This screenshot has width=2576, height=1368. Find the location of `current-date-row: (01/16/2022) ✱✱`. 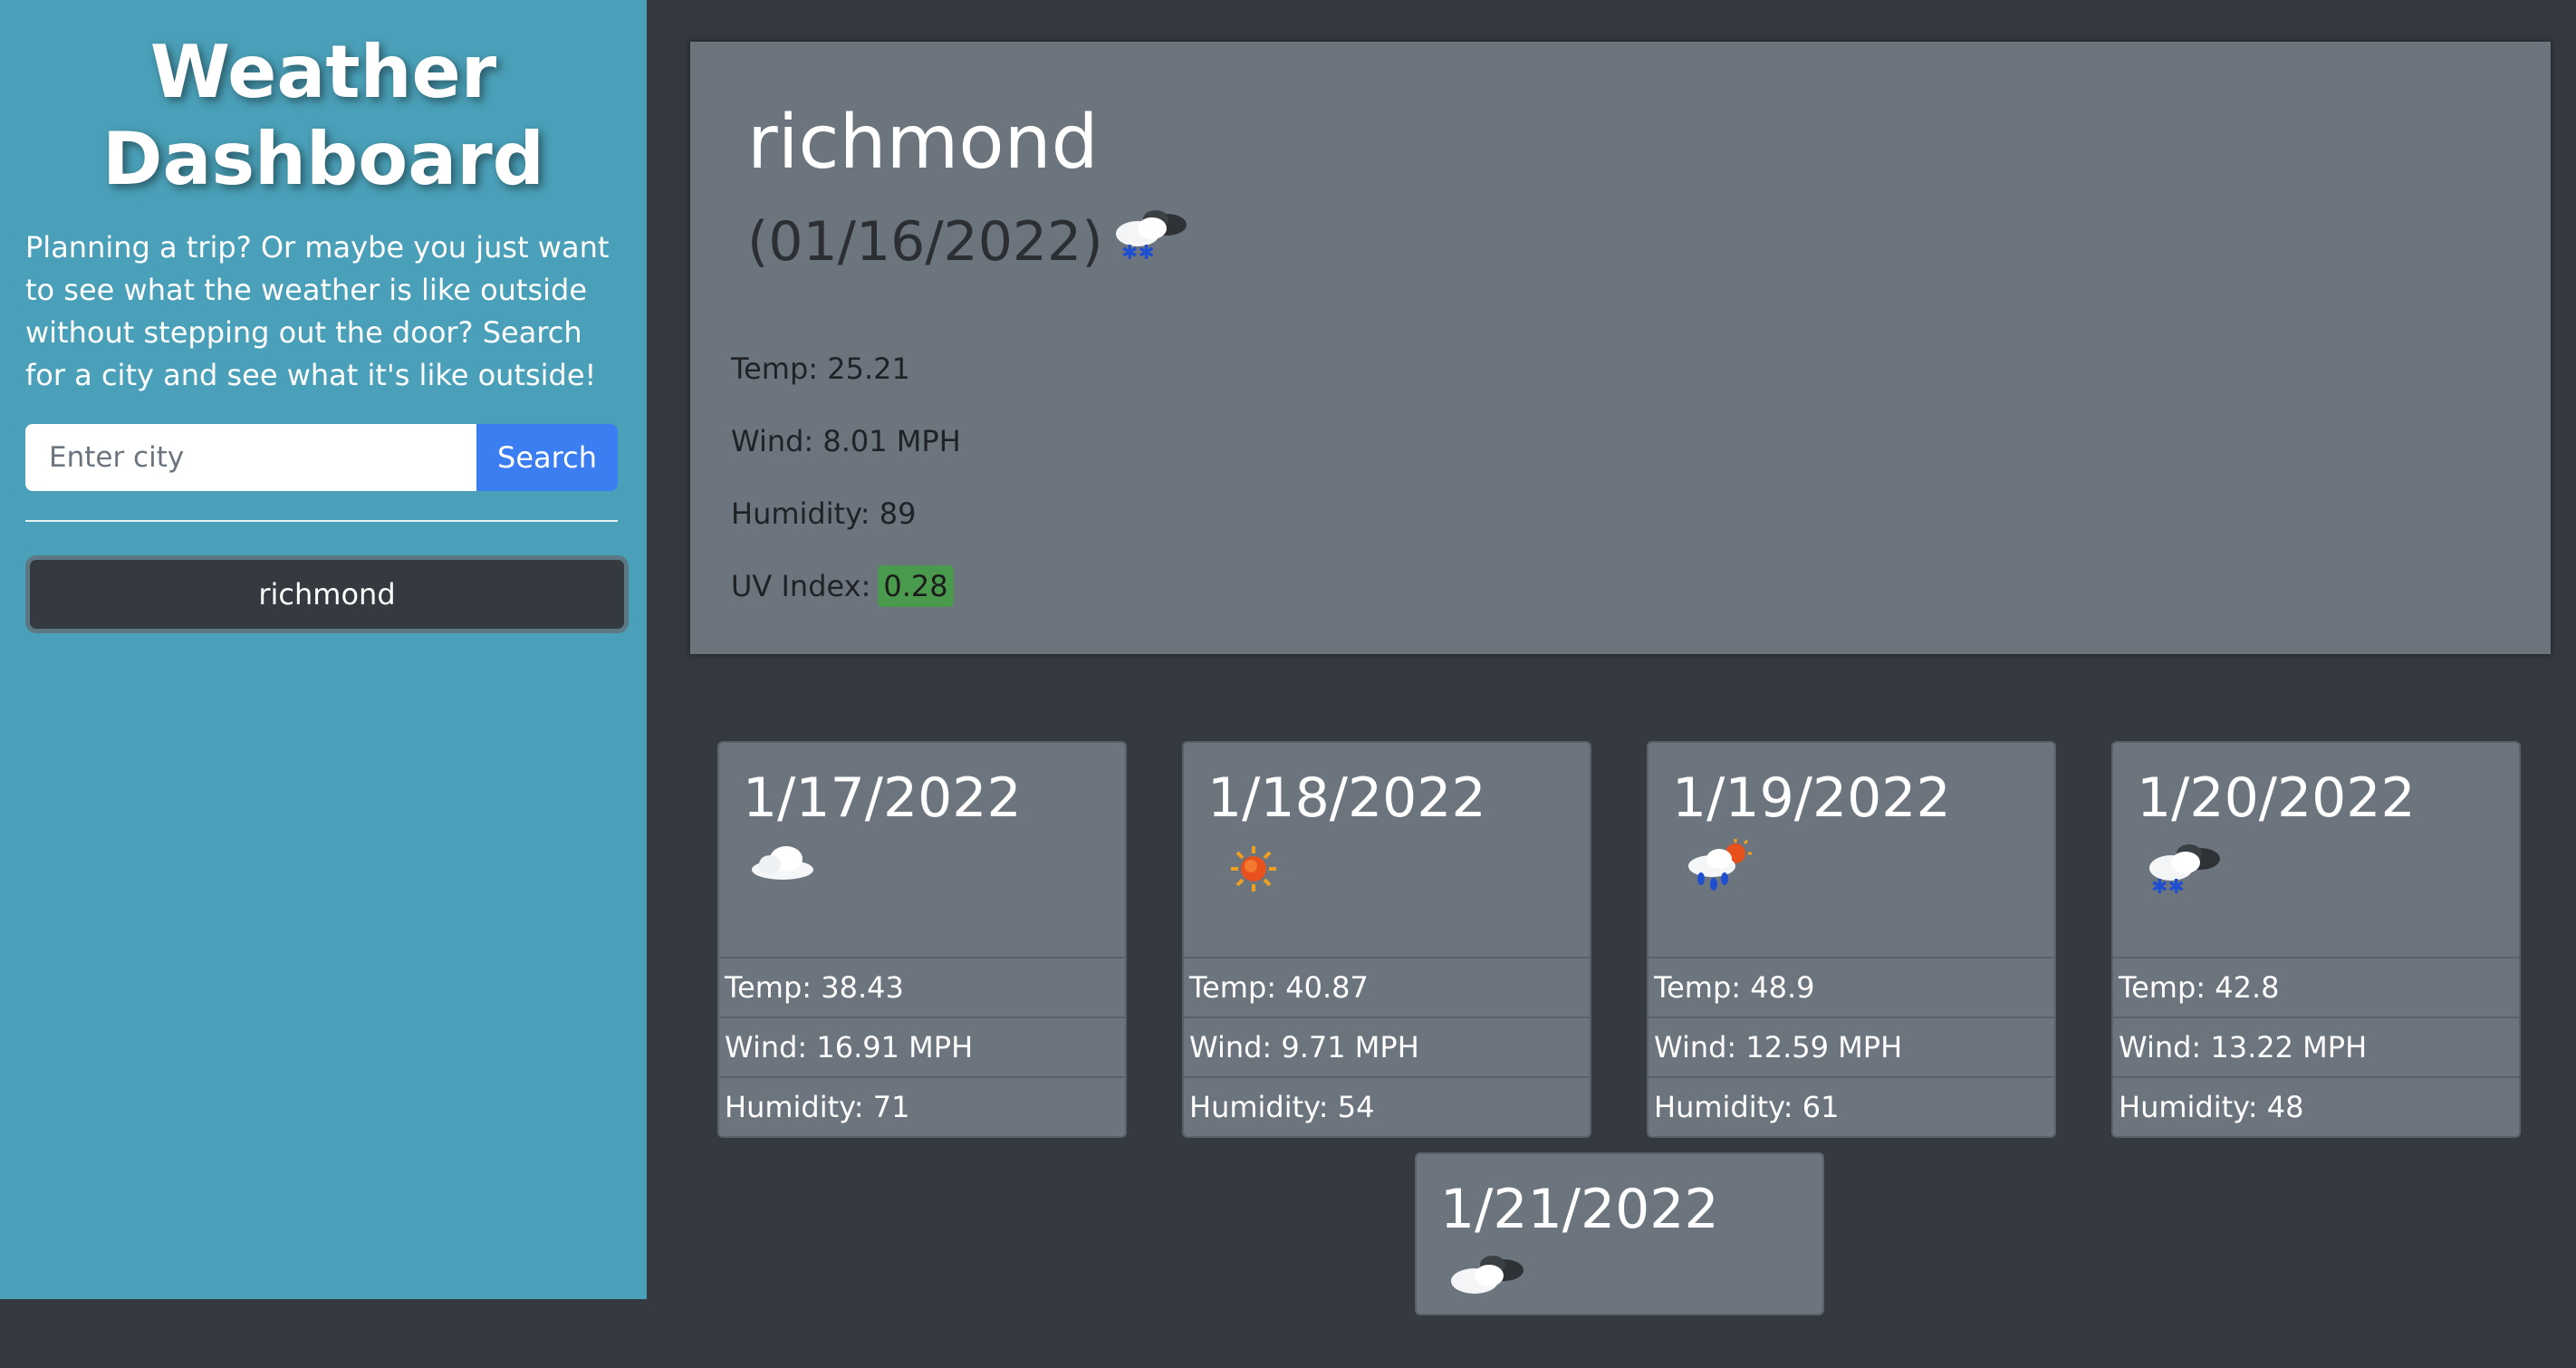

current-date-row: (01/16/2022) ✱✱ is located at coordinates (970, 242).